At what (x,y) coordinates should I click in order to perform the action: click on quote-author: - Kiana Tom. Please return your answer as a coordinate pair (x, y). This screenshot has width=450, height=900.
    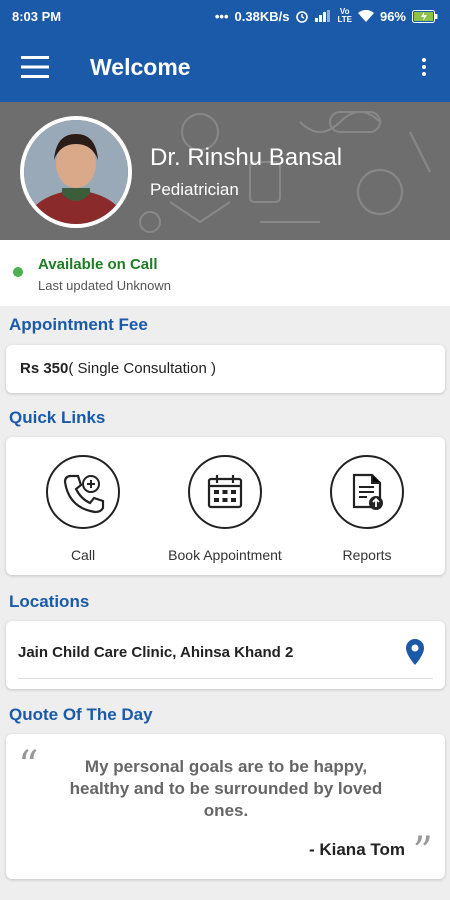
    Looking at the image, I should click on (356, 849).